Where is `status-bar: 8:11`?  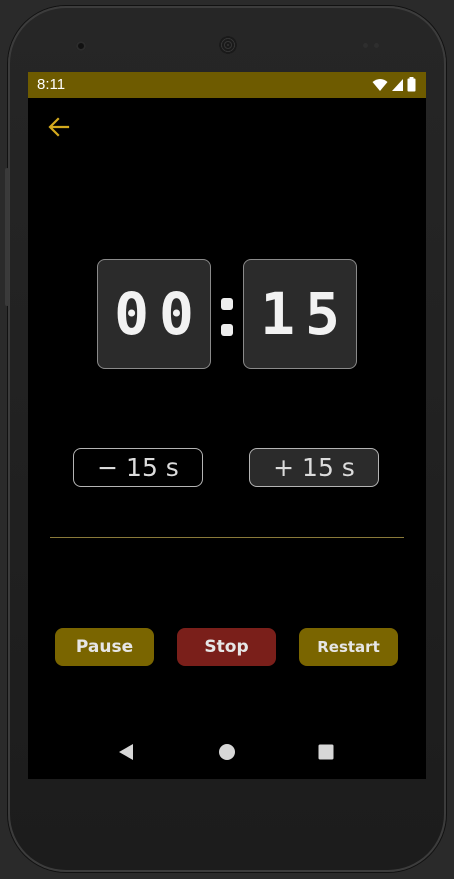 status-bar: 8:11 is located at coordinates (227, 85).